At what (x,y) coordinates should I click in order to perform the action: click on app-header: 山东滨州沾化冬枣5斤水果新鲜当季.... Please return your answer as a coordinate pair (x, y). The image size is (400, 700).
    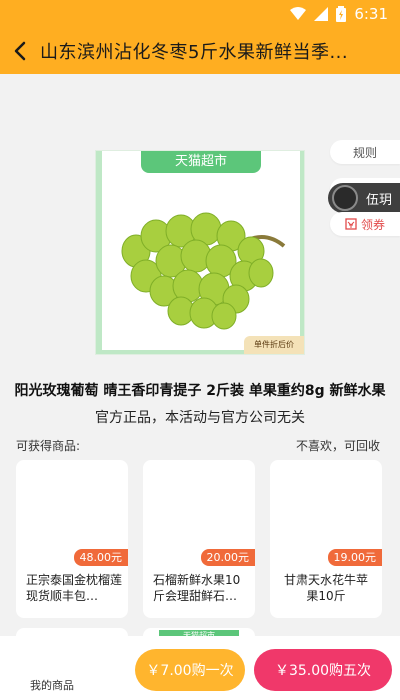
    Looking at the image, I should click on (200, 51).